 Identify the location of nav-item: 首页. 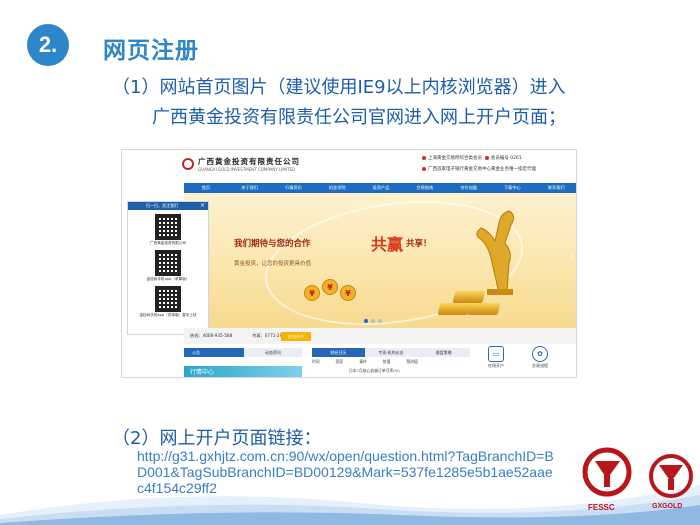
(206, 188).